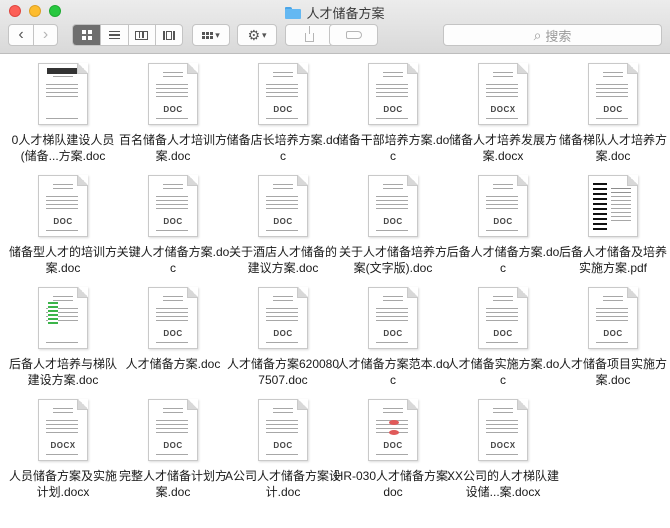 This screenshot has height=528, width=670. I want to click on file-item: DOC 储备梯队人才培养方案.doc, so click(611, 111).